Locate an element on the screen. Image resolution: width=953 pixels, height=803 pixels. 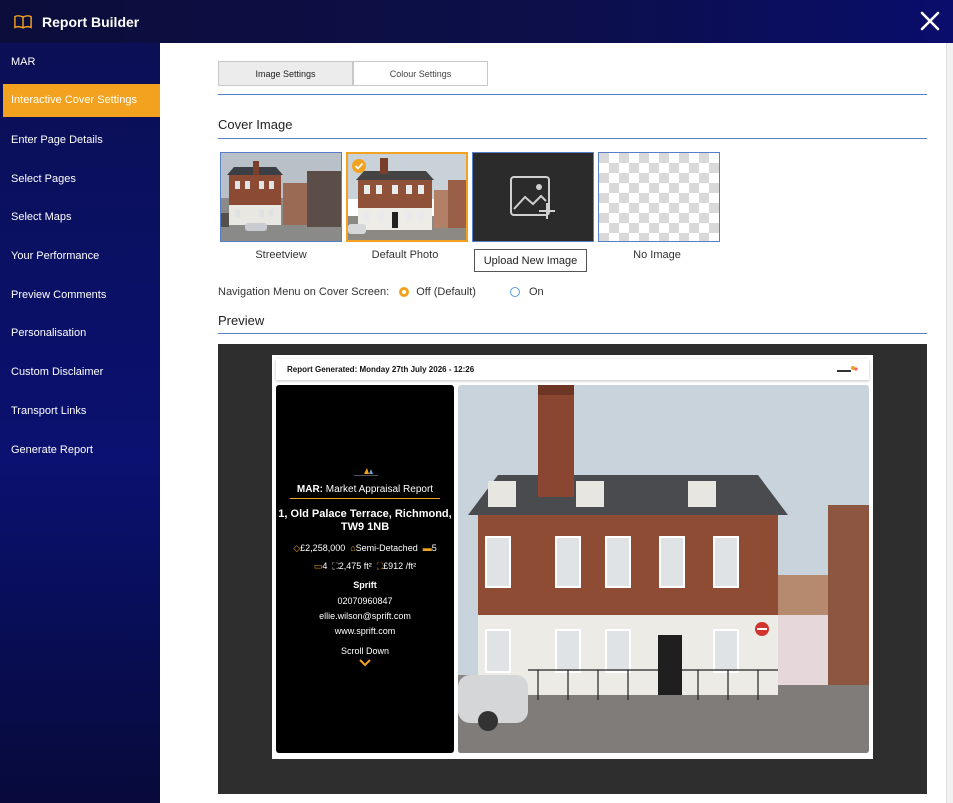
default-photo-label: Default Photo is located at coordinates (405, 255).